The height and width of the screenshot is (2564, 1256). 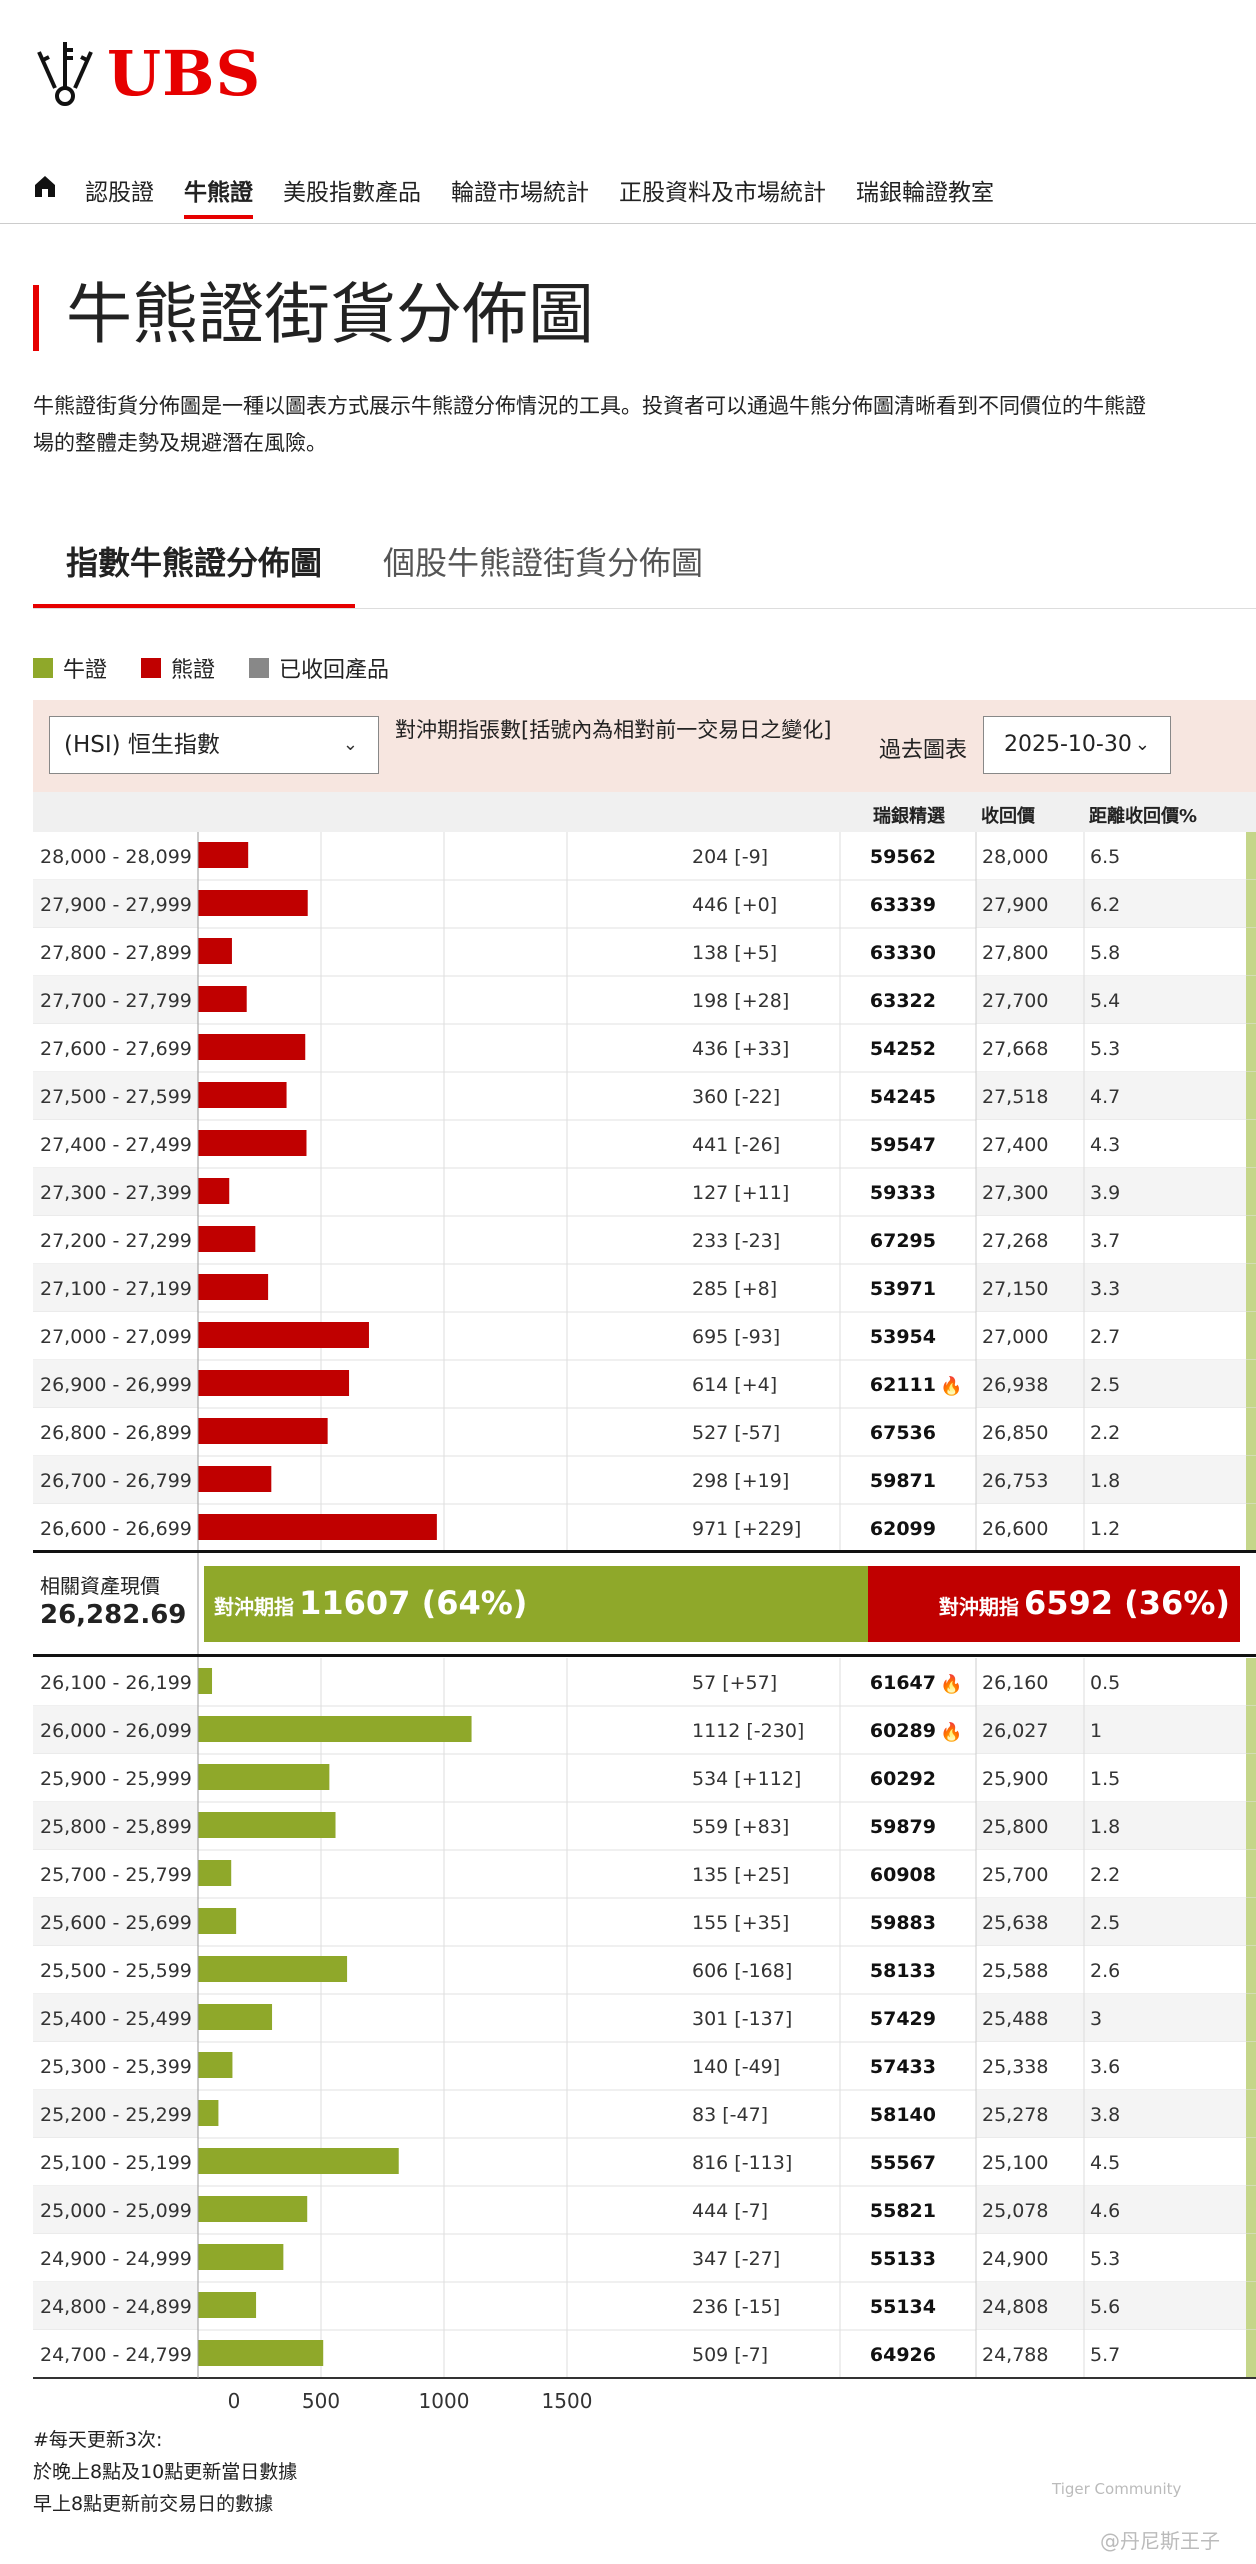 I want to click on tab-index-cbbc: 指數牛熊證分佈圖, so click(x=194, y=563).